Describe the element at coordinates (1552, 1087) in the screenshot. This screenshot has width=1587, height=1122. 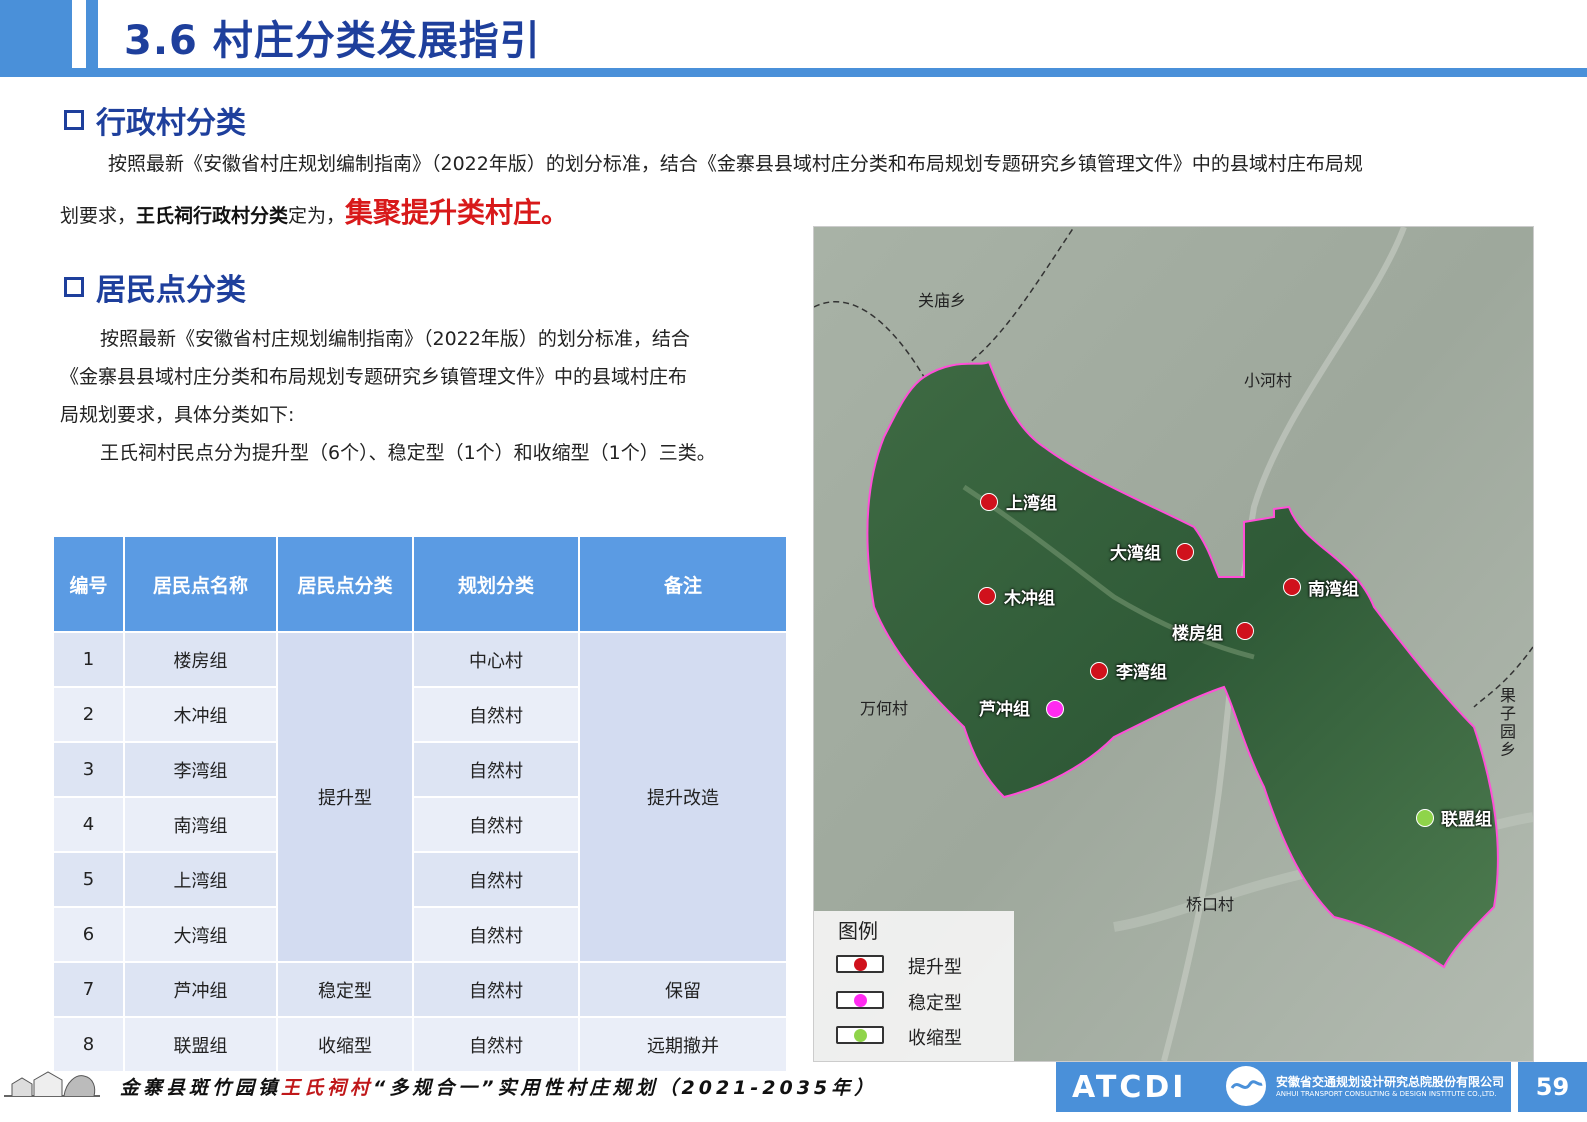
I see `page-number: 59` at that location.